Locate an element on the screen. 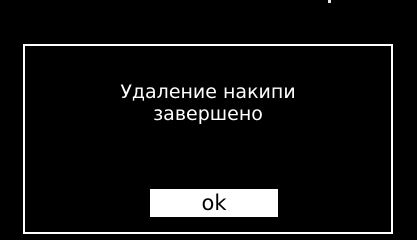 The image size is (417, 240). top-edge-mark is located at coordinates (329, 1).